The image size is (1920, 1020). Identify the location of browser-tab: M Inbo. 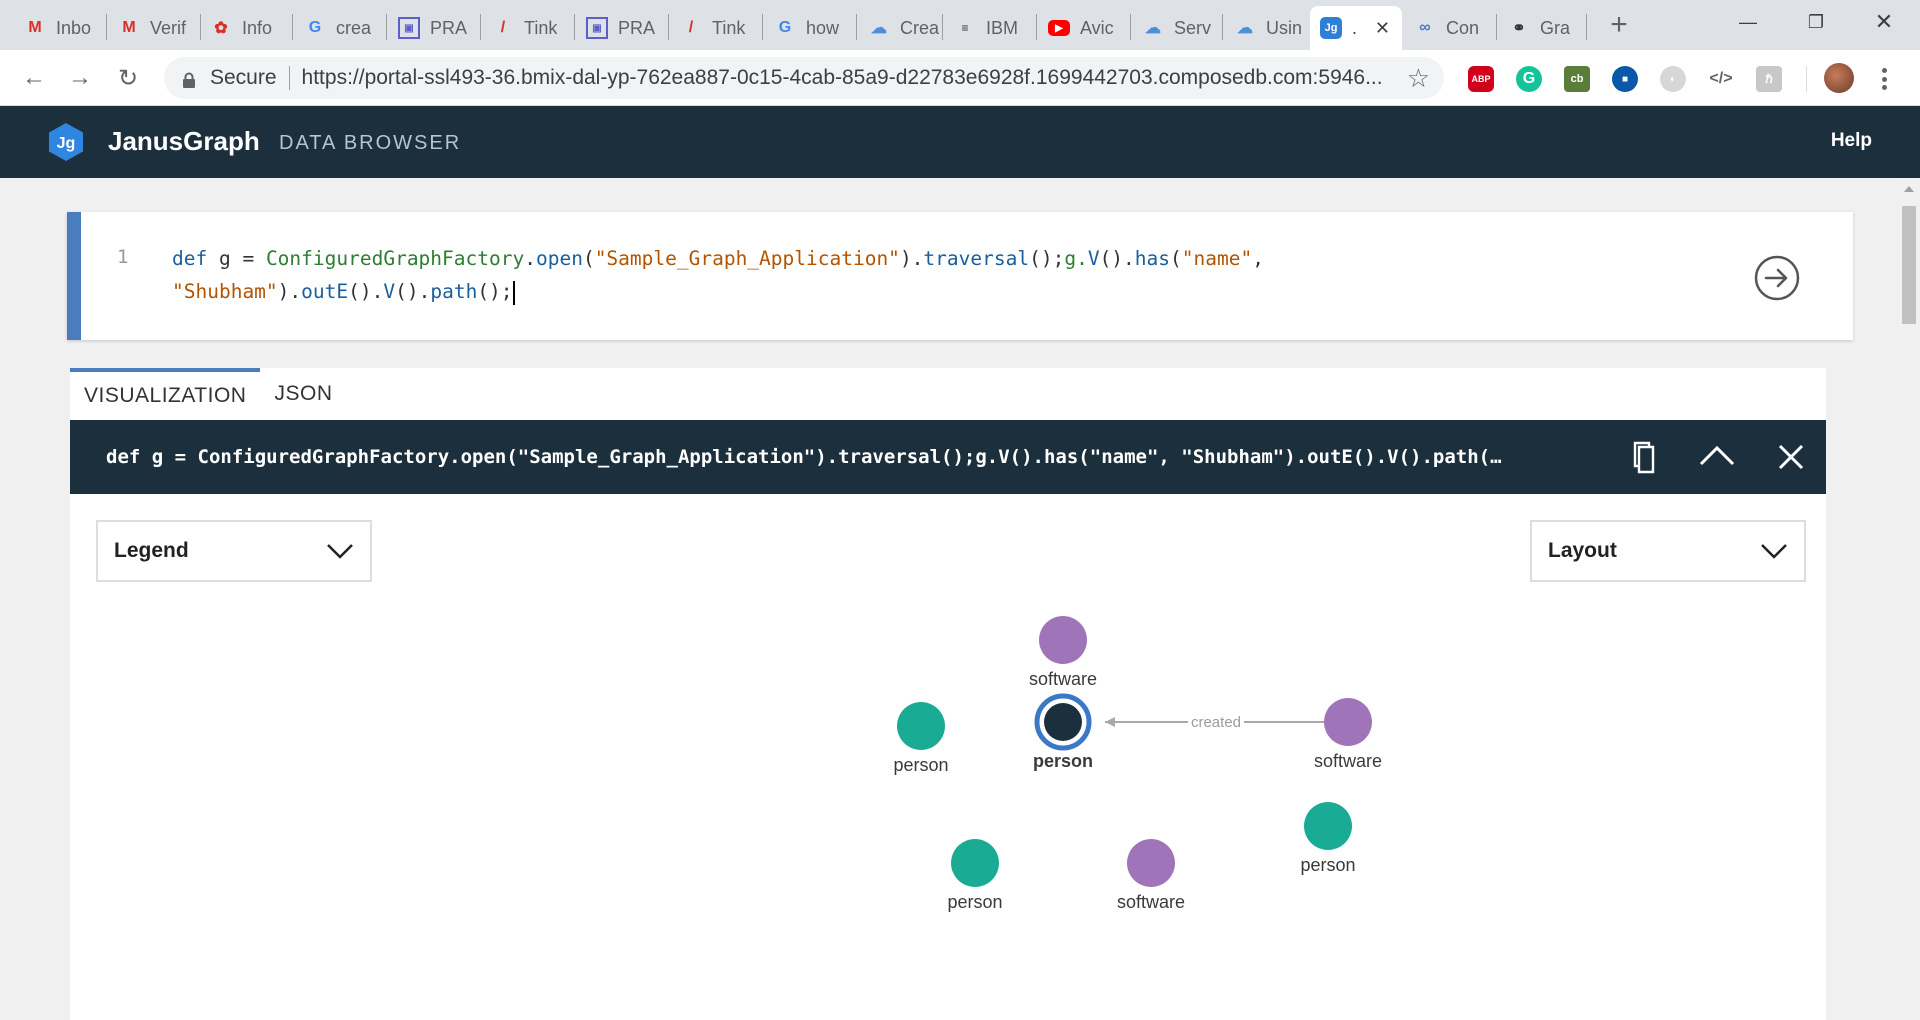
(59, 28).